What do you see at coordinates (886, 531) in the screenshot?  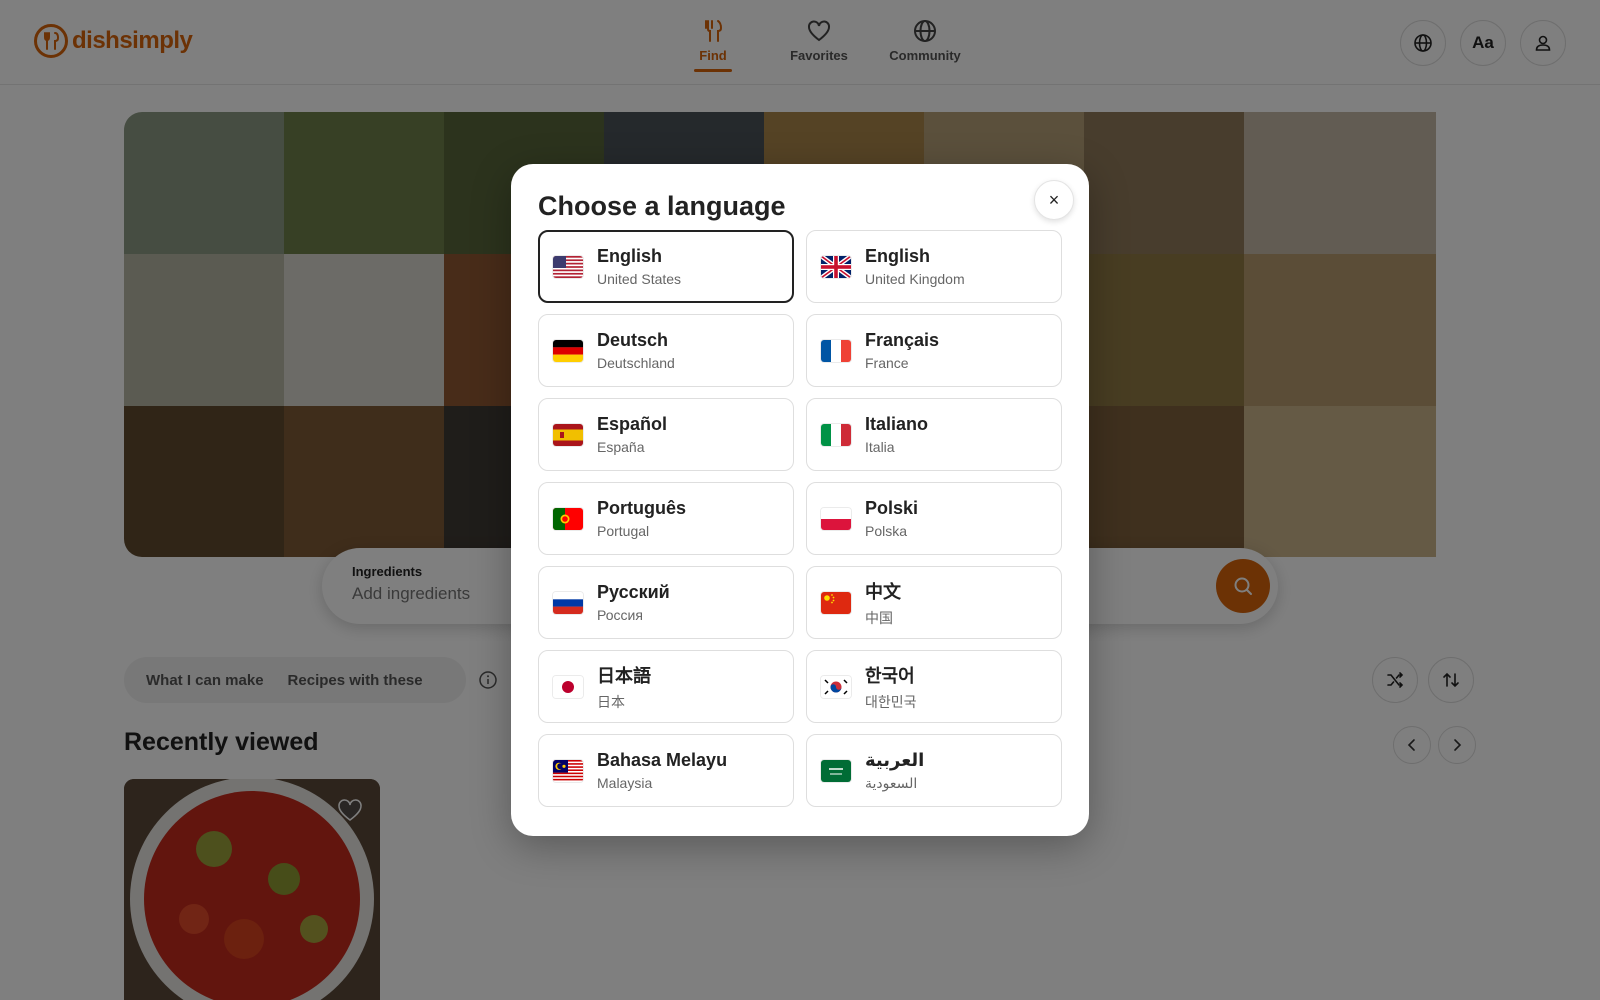 I see `language-region: Polska` at bounding box center [886, 531].